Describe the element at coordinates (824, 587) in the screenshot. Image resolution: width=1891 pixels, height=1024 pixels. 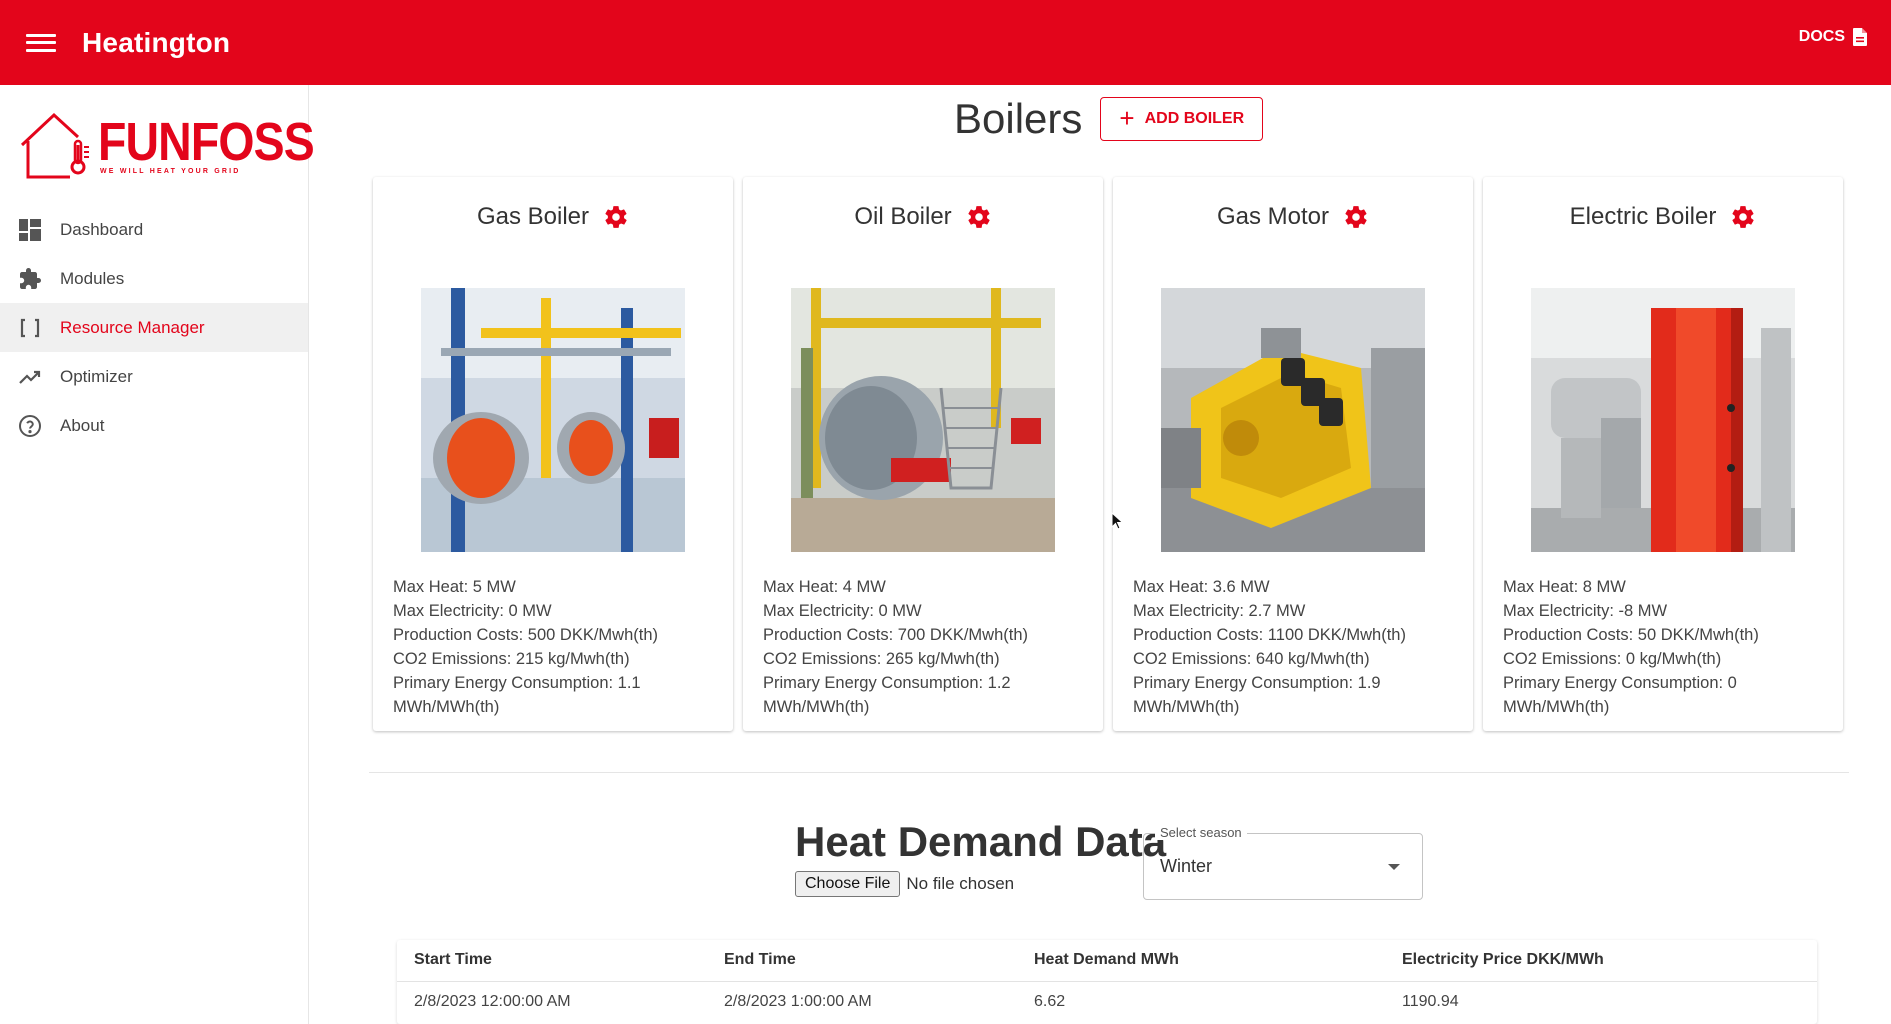
I see `max-heat: Max Heat: 4 MW` at that location.